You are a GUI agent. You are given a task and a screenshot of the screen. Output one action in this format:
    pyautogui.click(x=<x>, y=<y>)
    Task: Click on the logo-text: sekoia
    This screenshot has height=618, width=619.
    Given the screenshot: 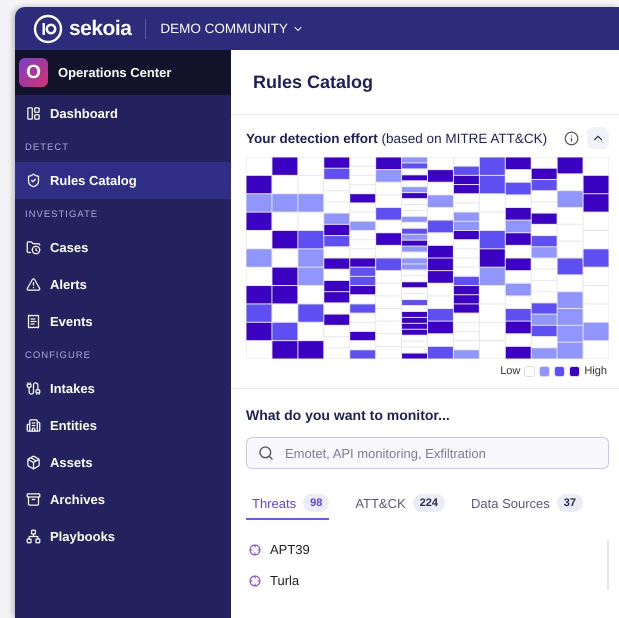 What is the action you would take?
    pyautogui.click(x=100, y=28)
    